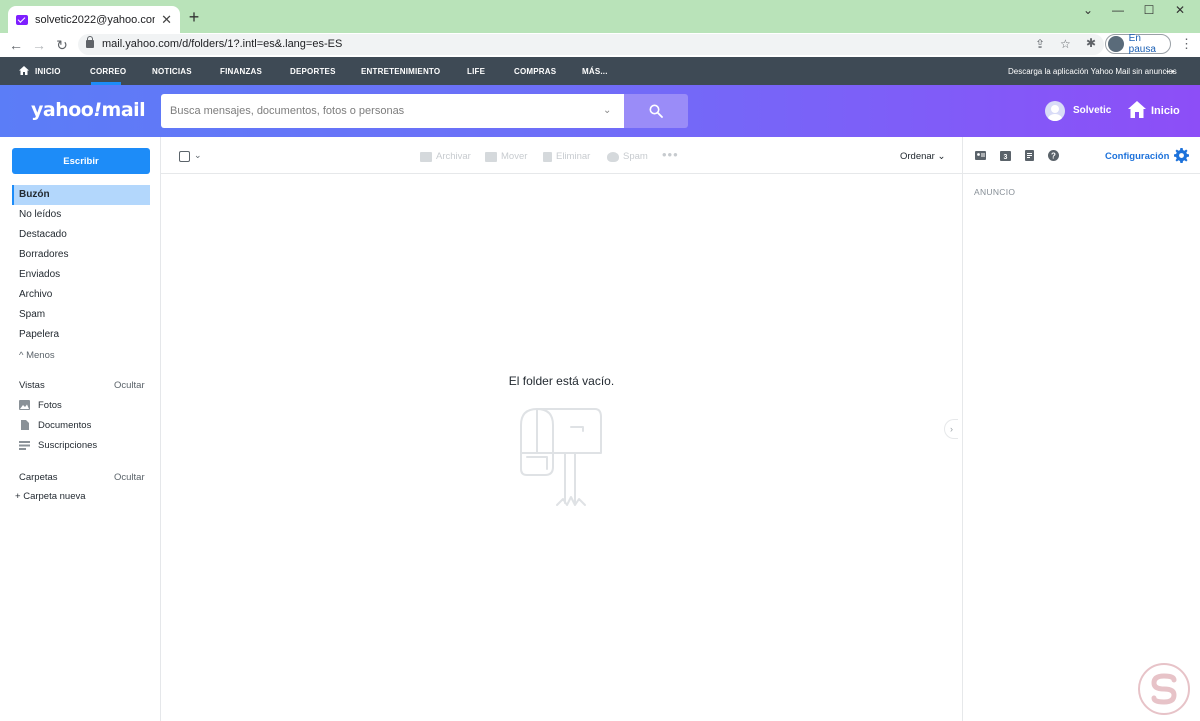  Describe the element at coordinates (198, 155) in the screenshot. I see `select-options-chevron-icon: ⌄` at that location.